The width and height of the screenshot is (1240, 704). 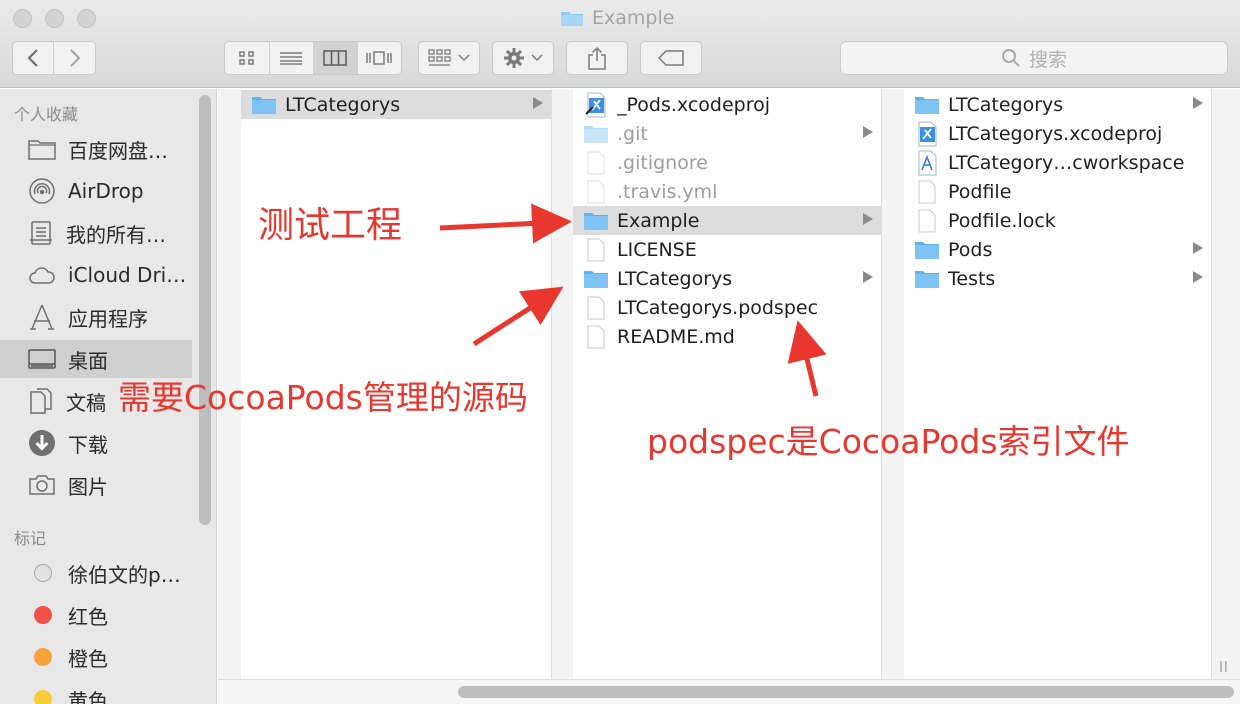 What do you see at coordinates (88, 360) in the screenshot?
I see `sidebar-item-label: 桌面` at bounding box center [88, 360].